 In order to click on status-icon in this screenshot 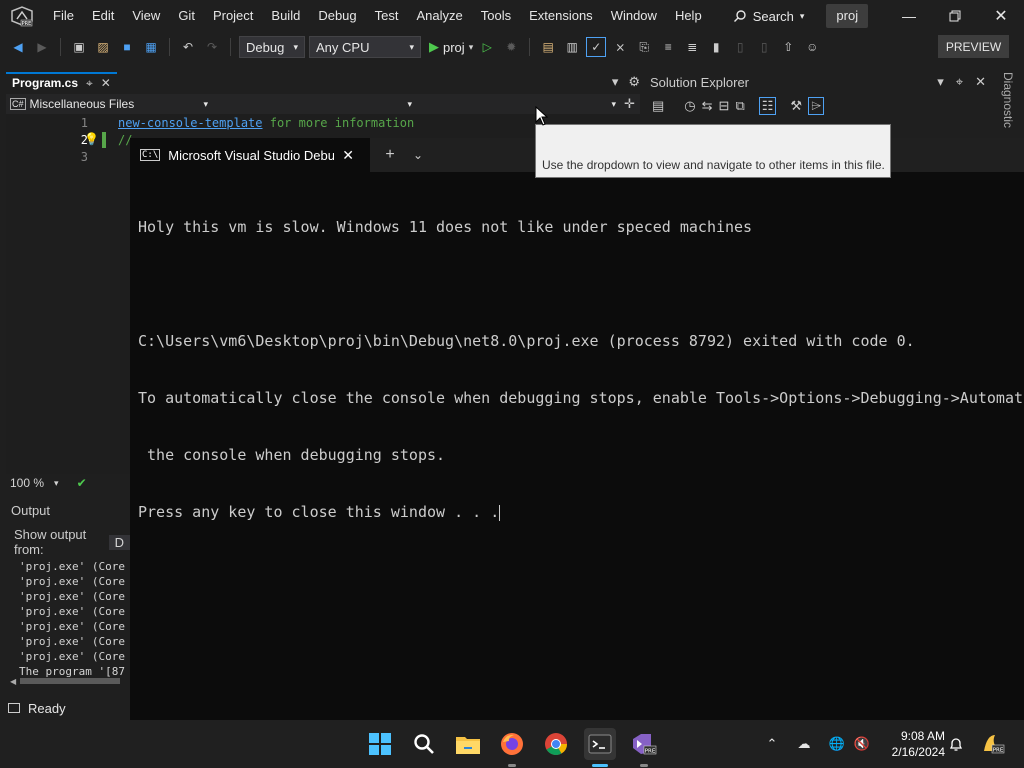, I will do `click(14, 708)`.